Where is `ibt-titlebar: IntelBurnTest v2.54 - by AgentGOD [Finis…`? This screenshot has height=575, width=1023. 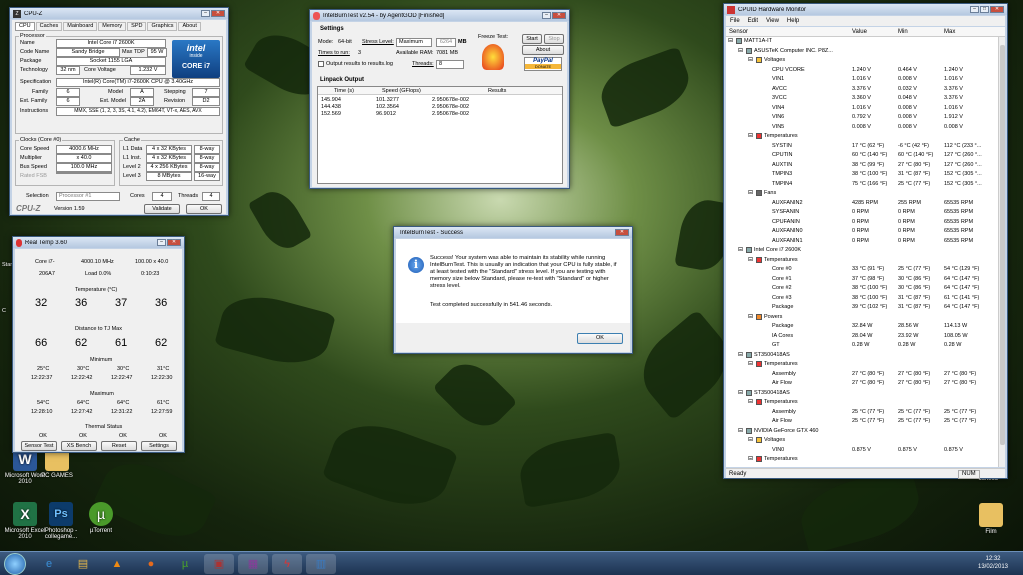 ibt-titlebar: IntelBurnTest v2.54 - by AgentGOD [Finis… is located at coordinates (439, 15).